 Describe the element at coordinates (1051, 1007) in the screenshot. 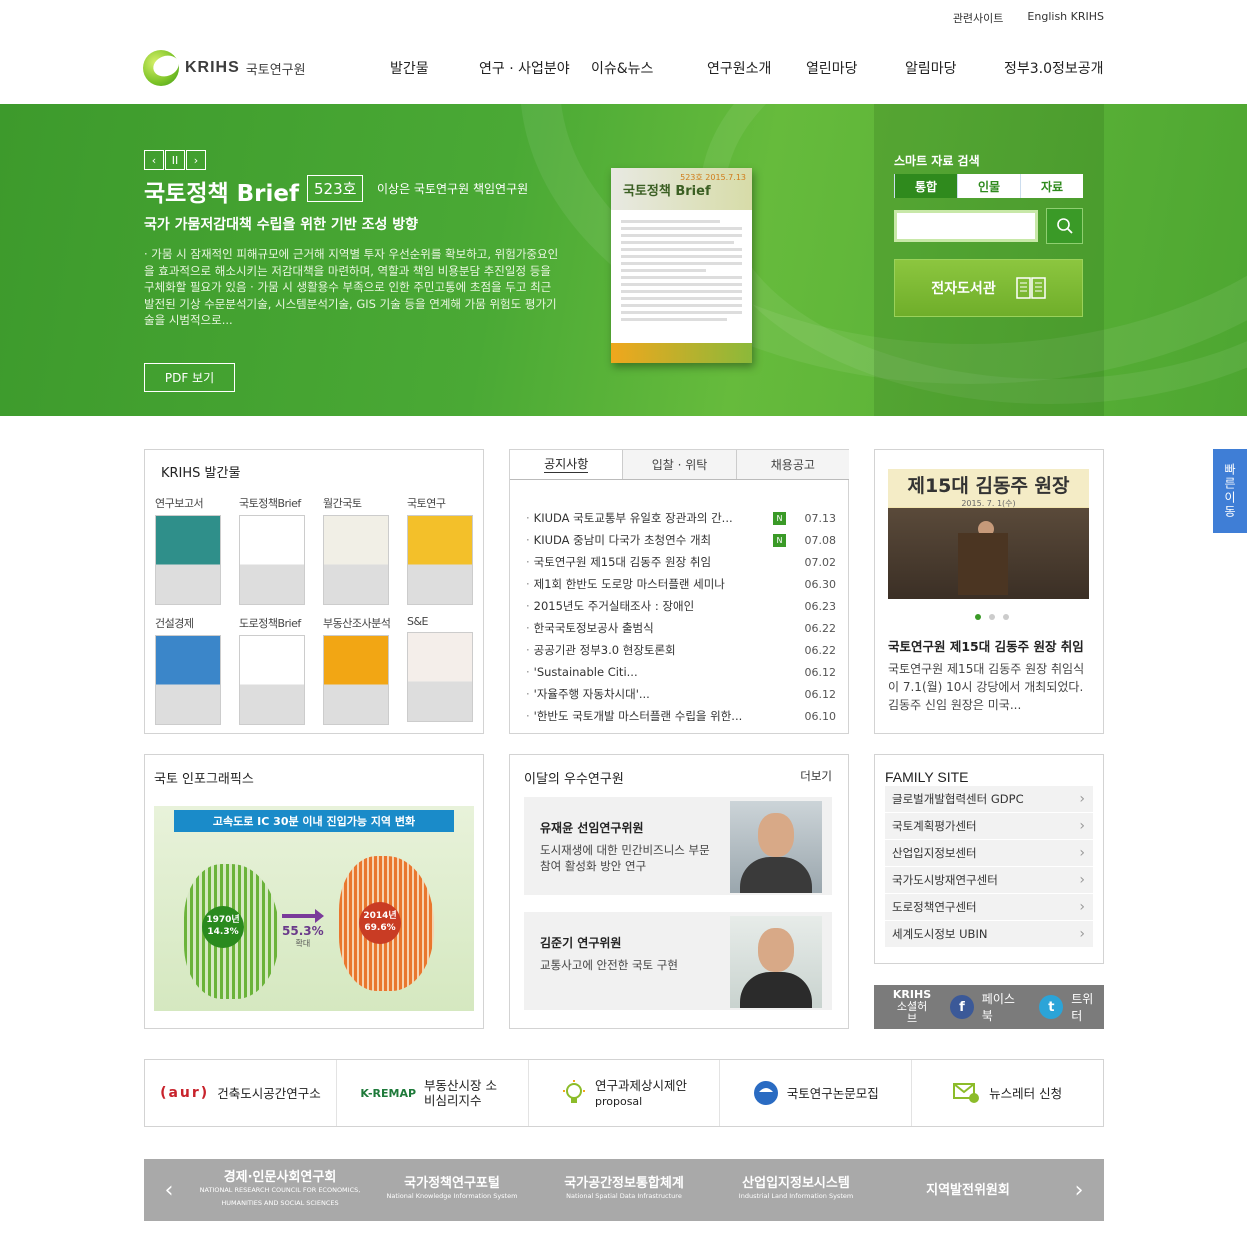

I see `twitter-icon: t` at that location.